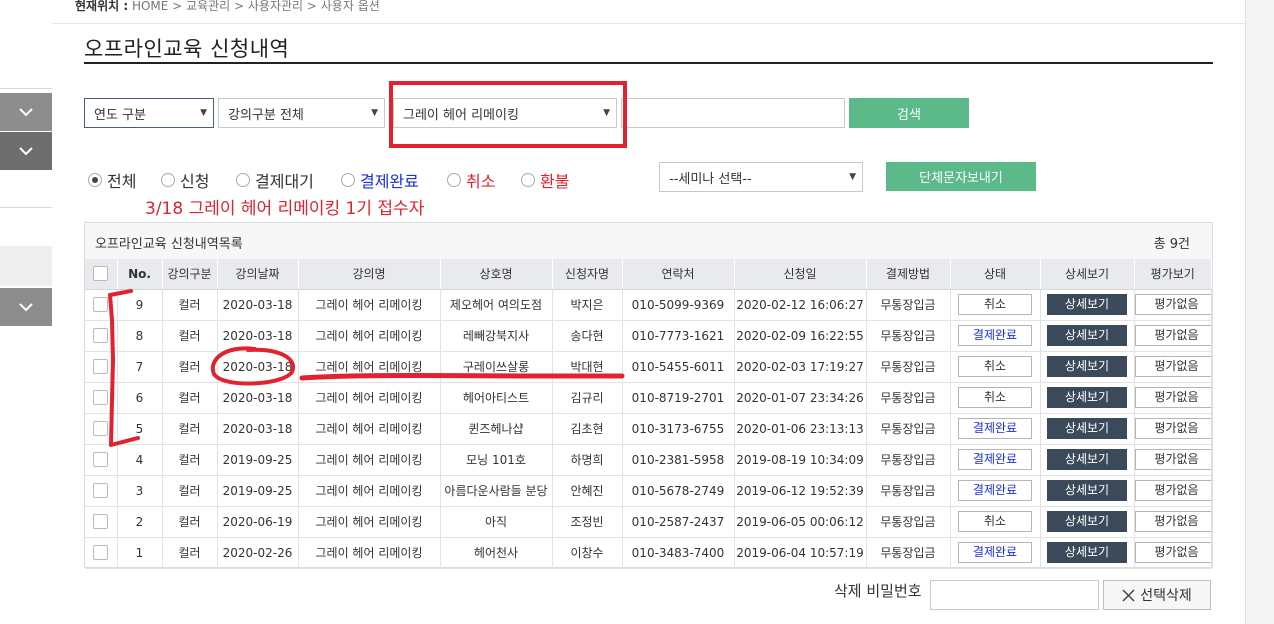 The image size is (1274, 624). I want to click on column-header: 상세보기, so click(1087, 274).